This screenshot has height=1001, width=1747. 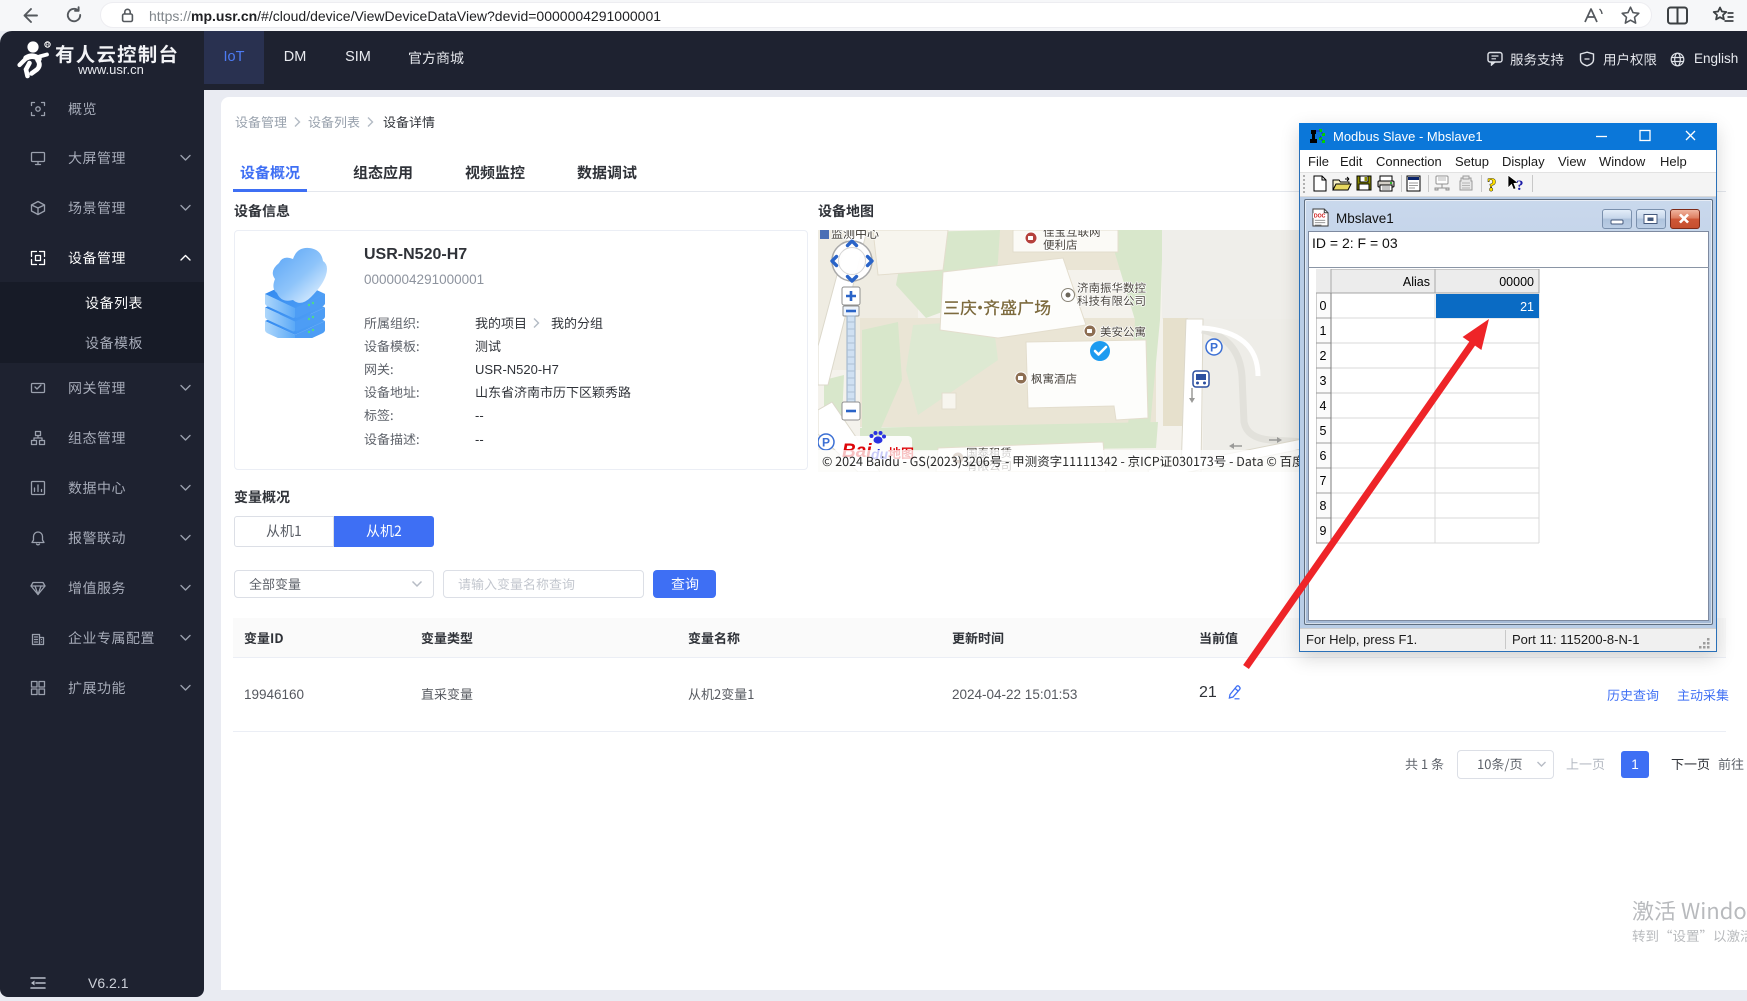 I want to click on svg-text: 3, so click(x=1323, y=381).